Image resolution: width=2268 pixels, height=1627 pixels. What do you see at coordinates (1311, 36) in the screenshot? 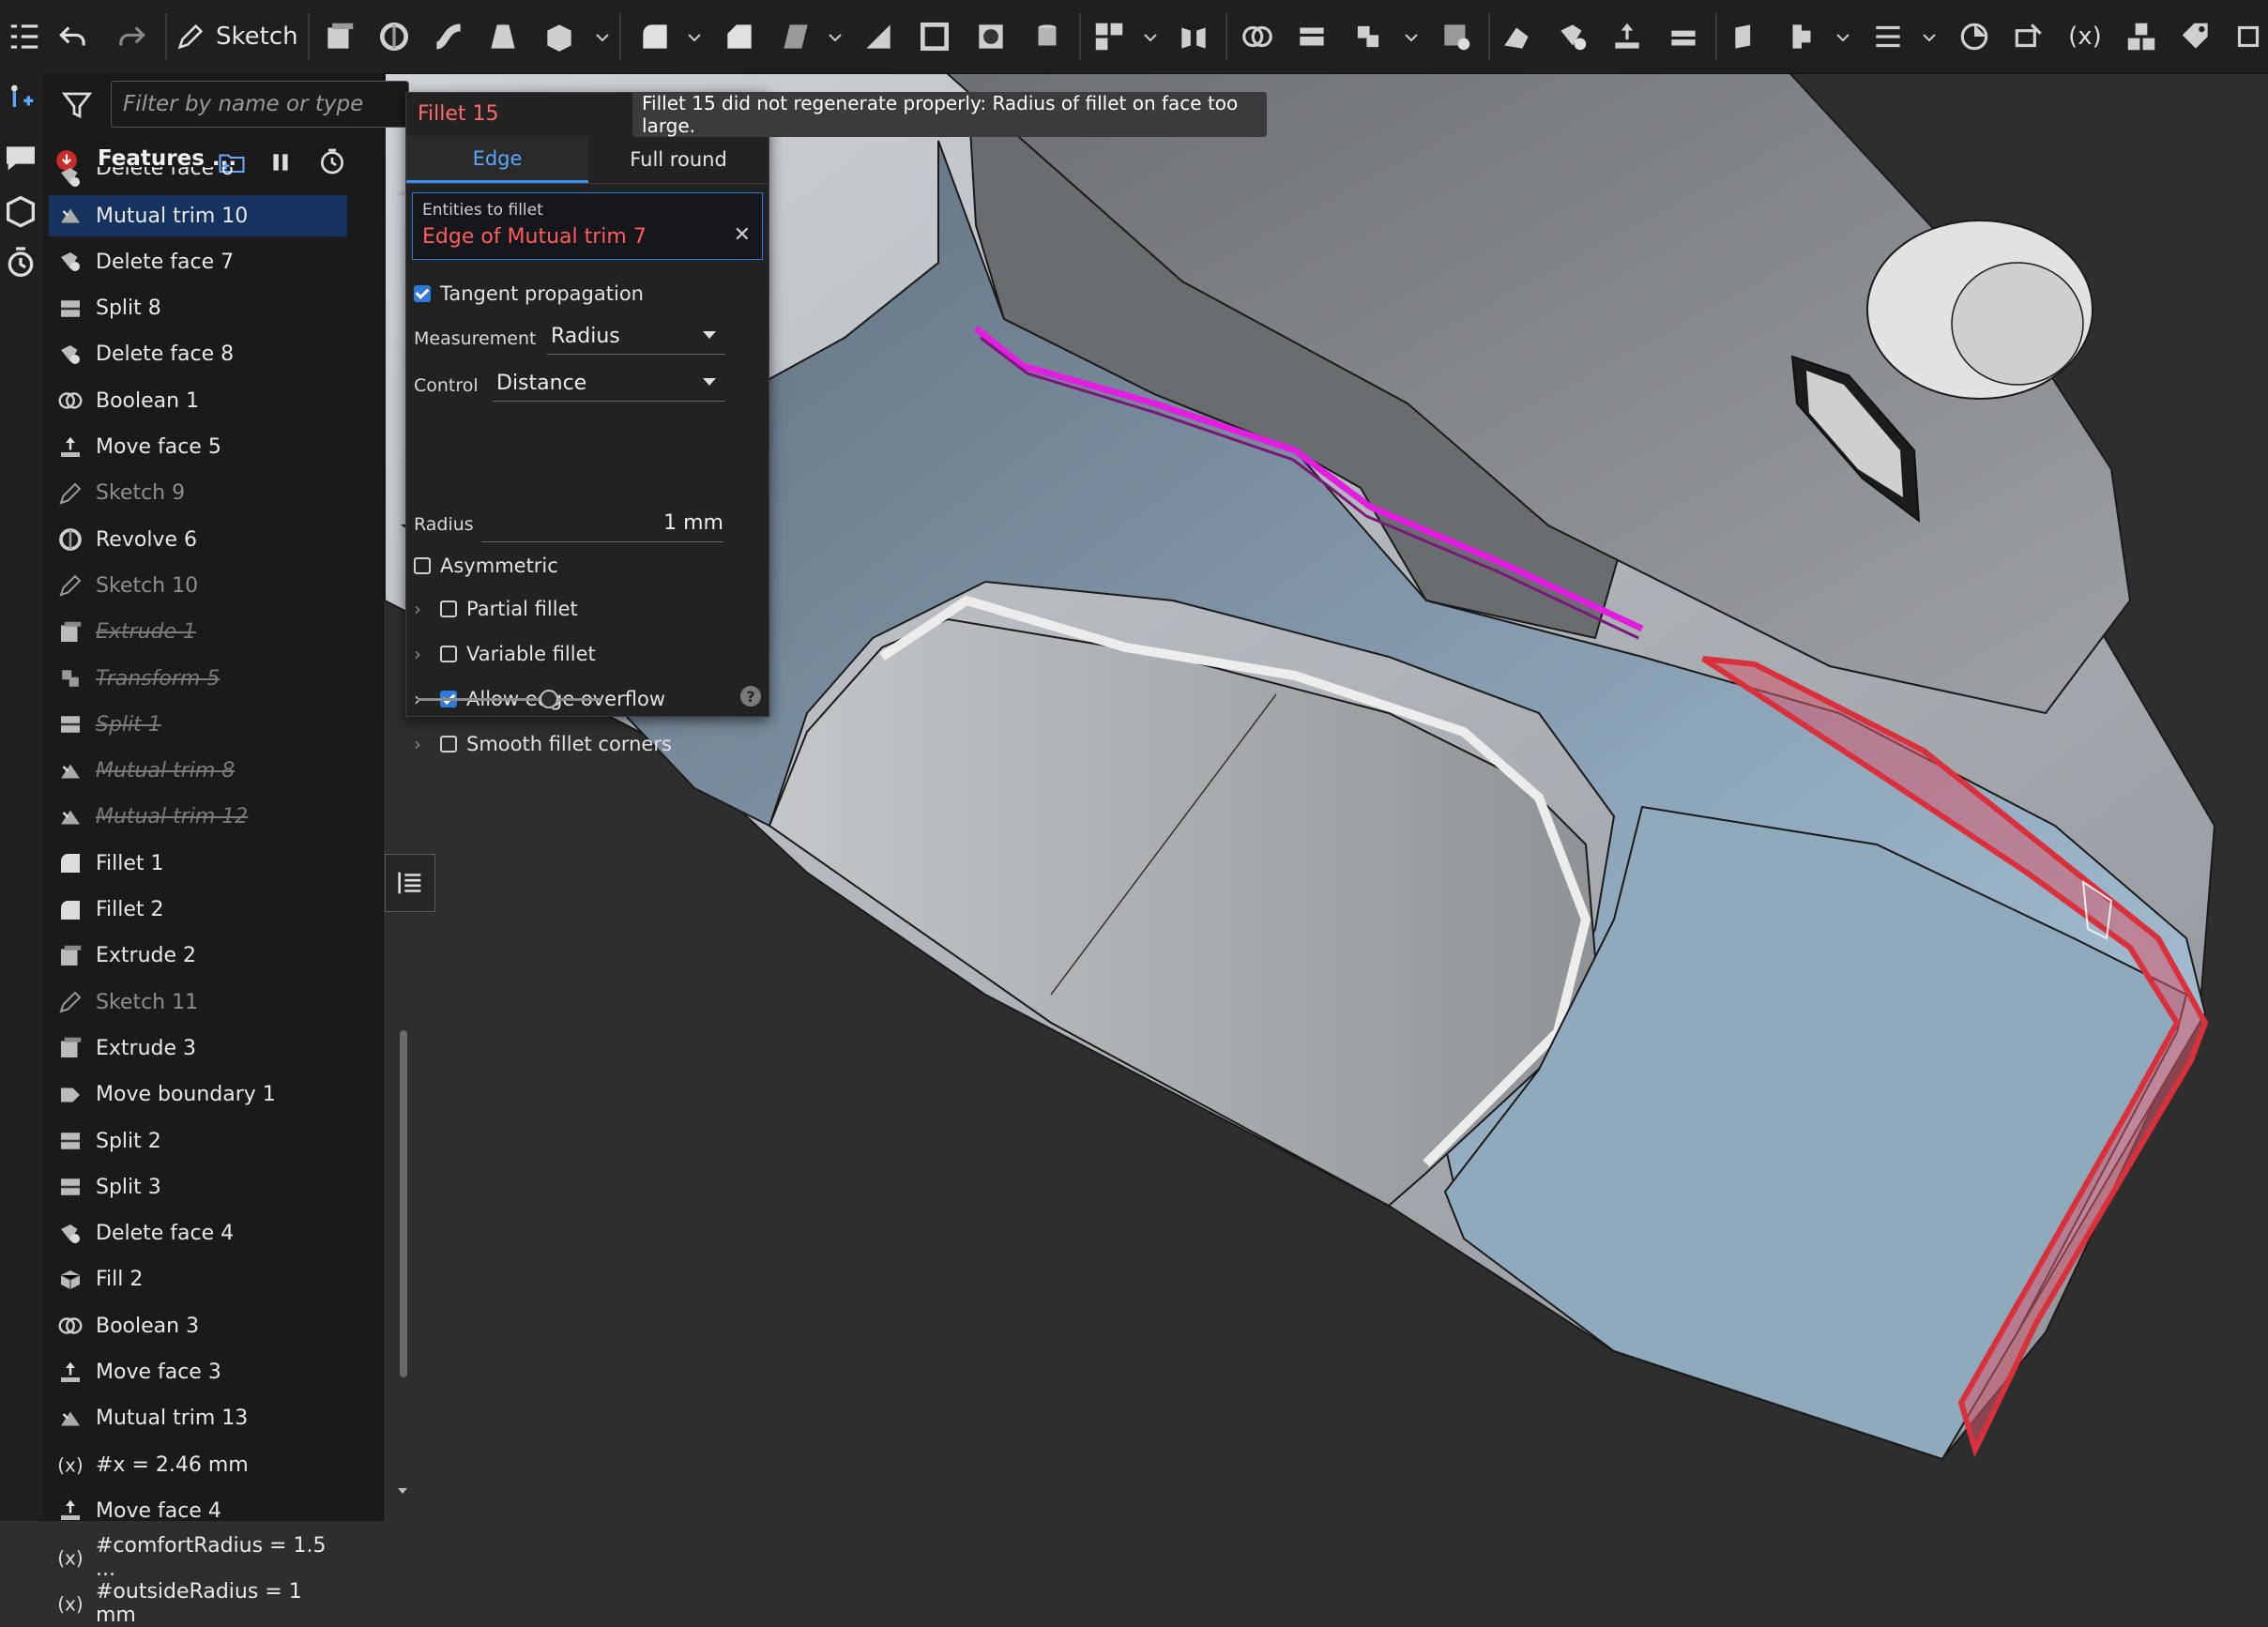
I see `split-tool-icon` at bounding box center [1311, 36].